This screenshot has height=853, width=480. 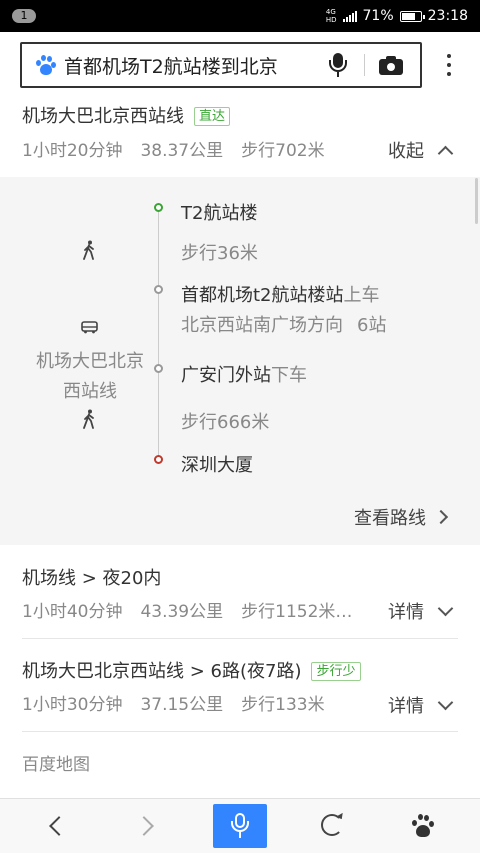 I want to click on signal-icon, so click(x=349, y=16).